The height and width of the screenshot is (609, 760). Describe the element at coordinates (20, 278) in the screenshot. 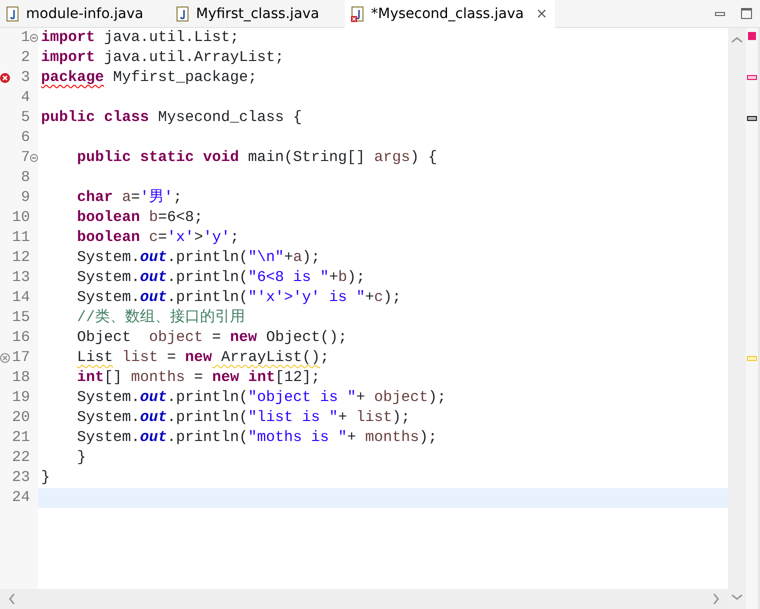

I see `line-number: 13` at that location.